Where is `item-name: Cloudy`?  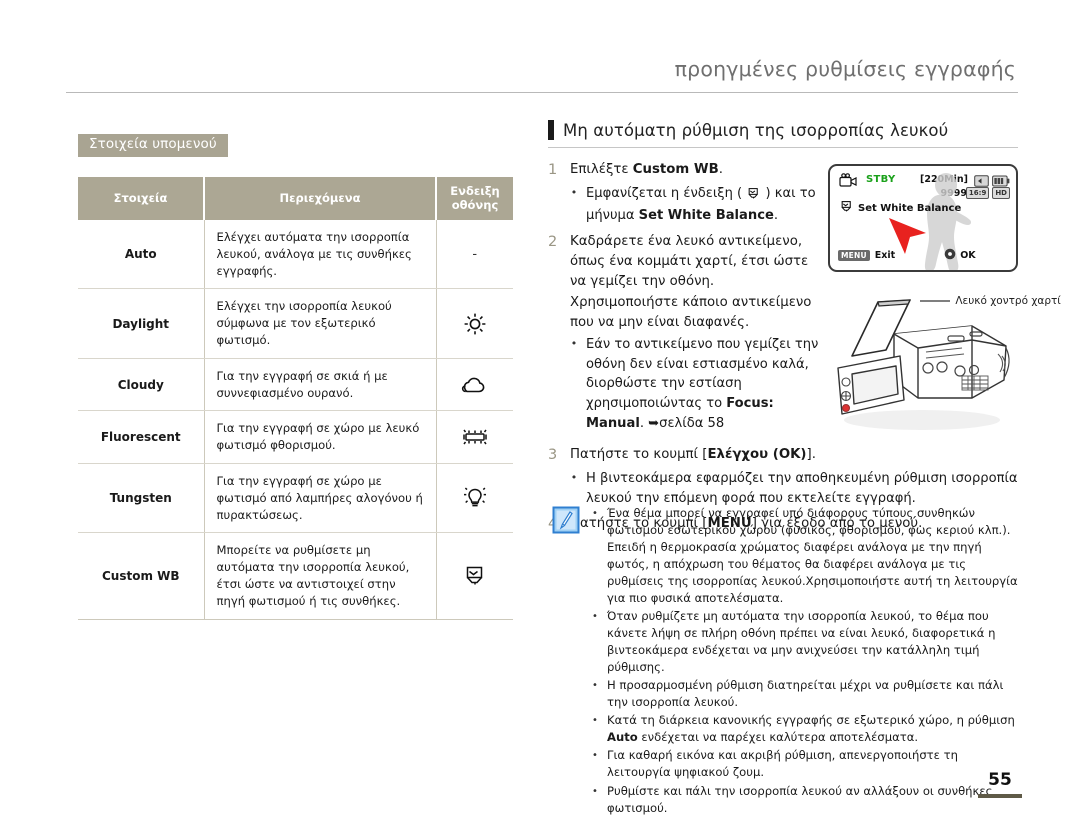 item-name: Cloudy is located at coordinates (141, 385).